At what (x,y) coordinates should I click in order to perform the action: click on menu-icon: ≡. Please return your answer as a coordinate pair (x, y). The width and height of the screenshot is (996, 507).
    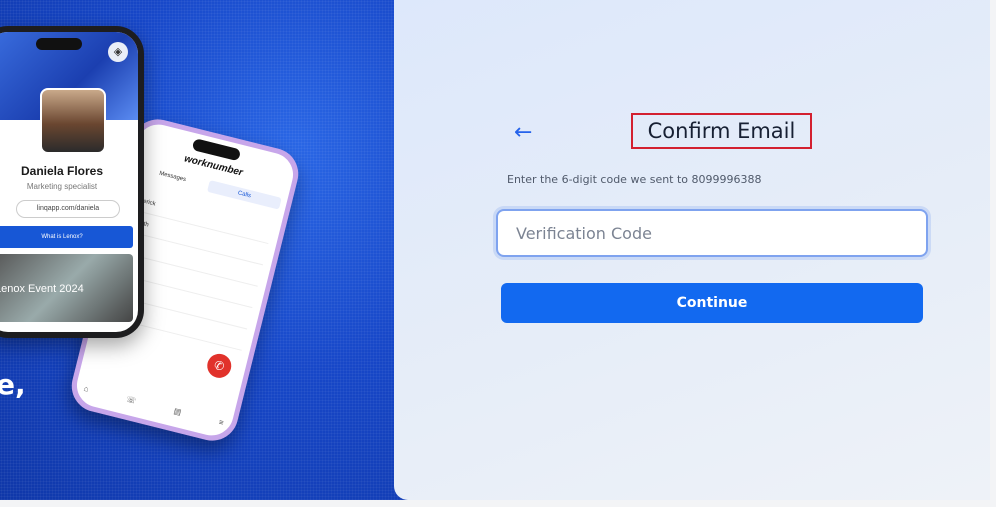
    Looking at the image, I should click on (221, 422).